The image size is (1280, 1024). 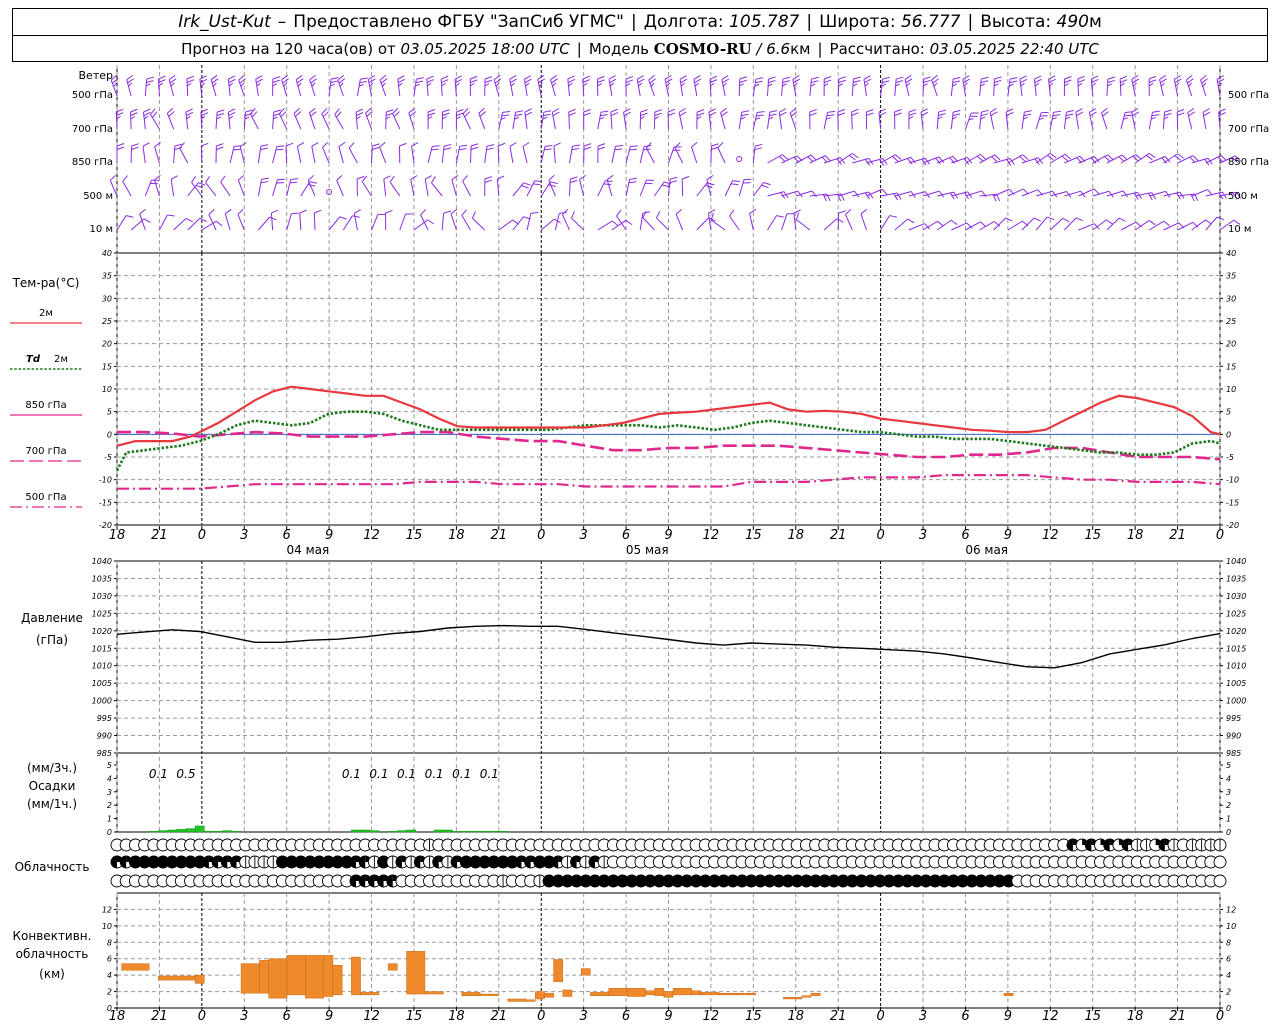 I want to click on y-tick-label: 2, so click(x=1228, y=992).